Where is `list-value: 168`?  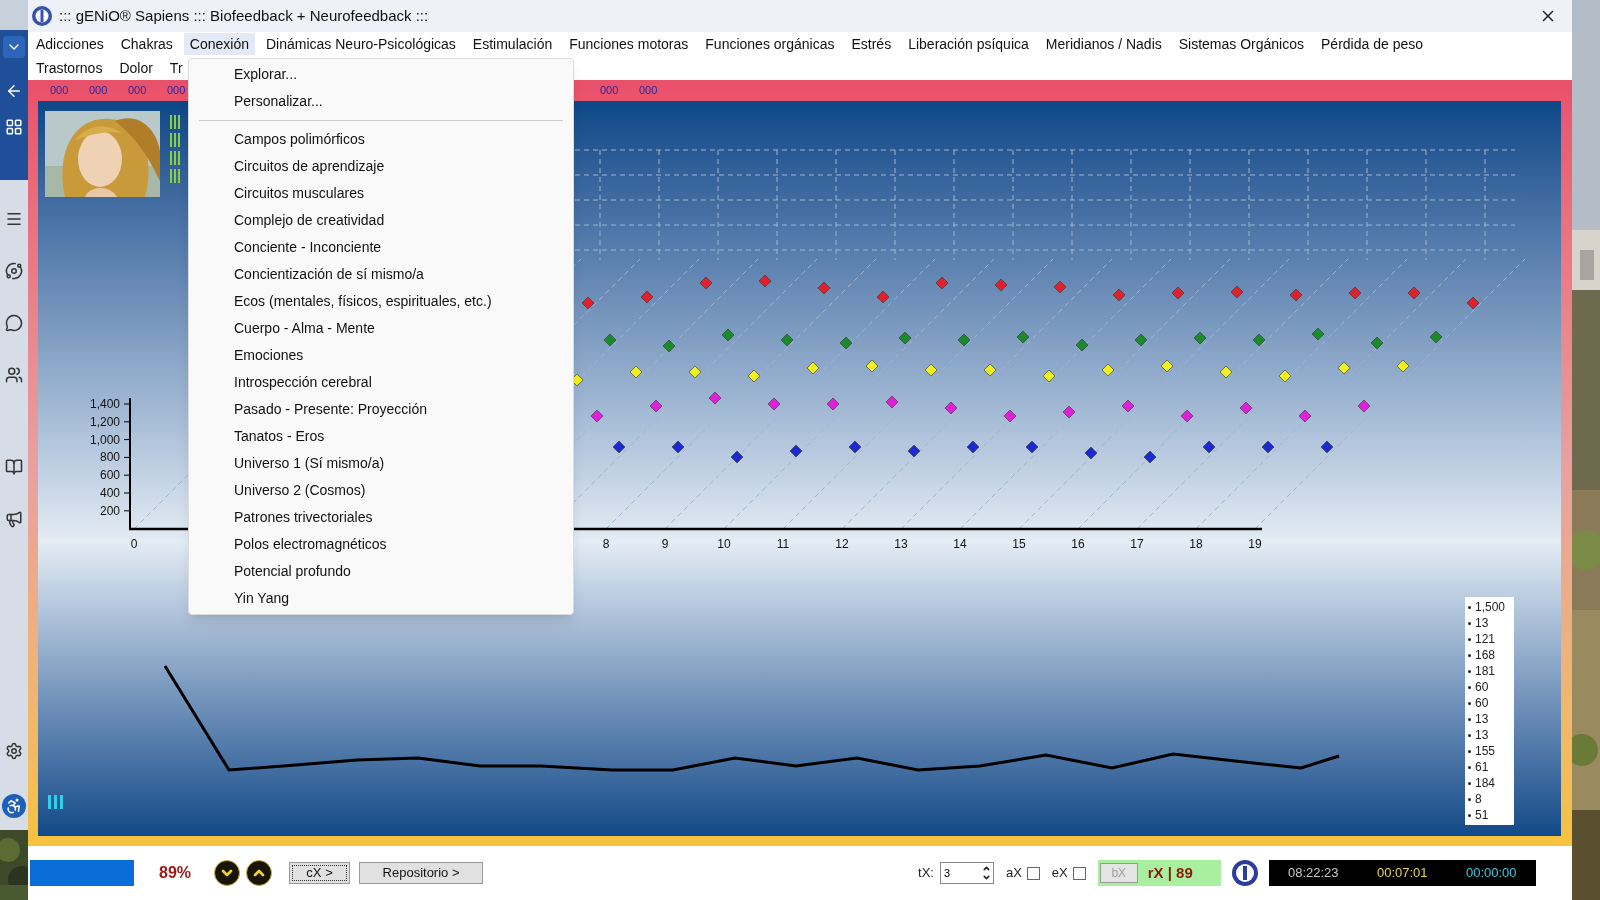 list-value: 168 is located at coordinates (1485, 655).